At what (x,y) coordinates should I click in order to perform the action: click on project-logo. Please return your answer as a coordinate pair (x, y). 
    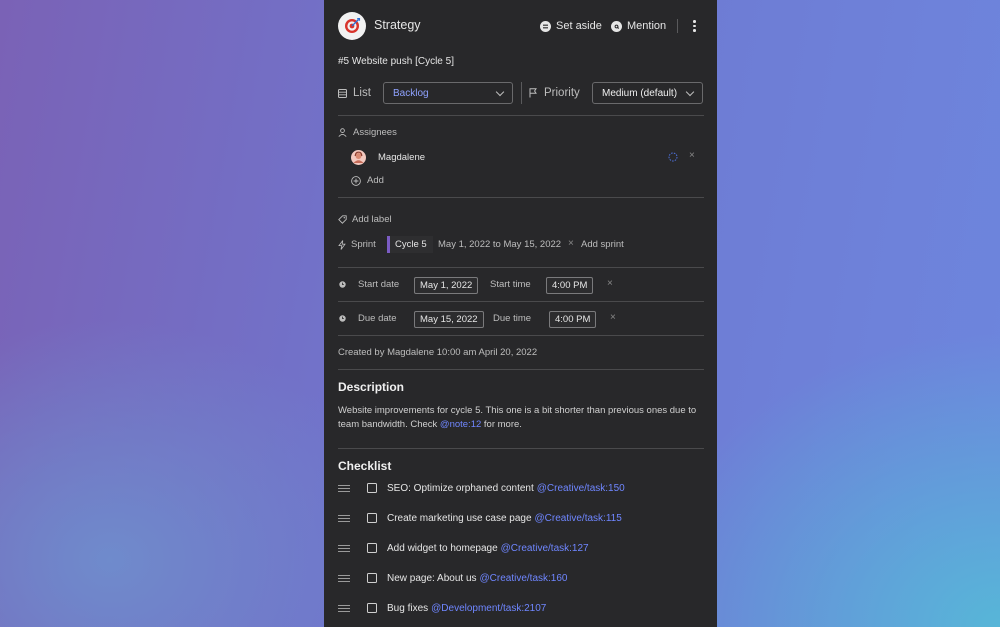
    Looking at the image, I should click on (352, 26).